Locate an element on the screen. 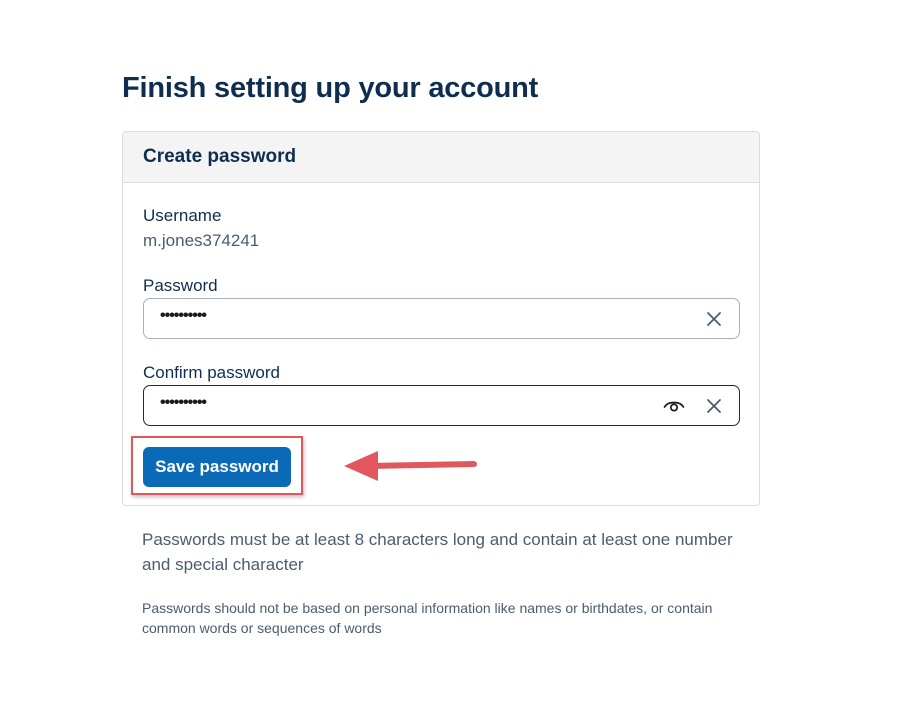  password-input: •••••••••• is located at coordinates (441, 318).